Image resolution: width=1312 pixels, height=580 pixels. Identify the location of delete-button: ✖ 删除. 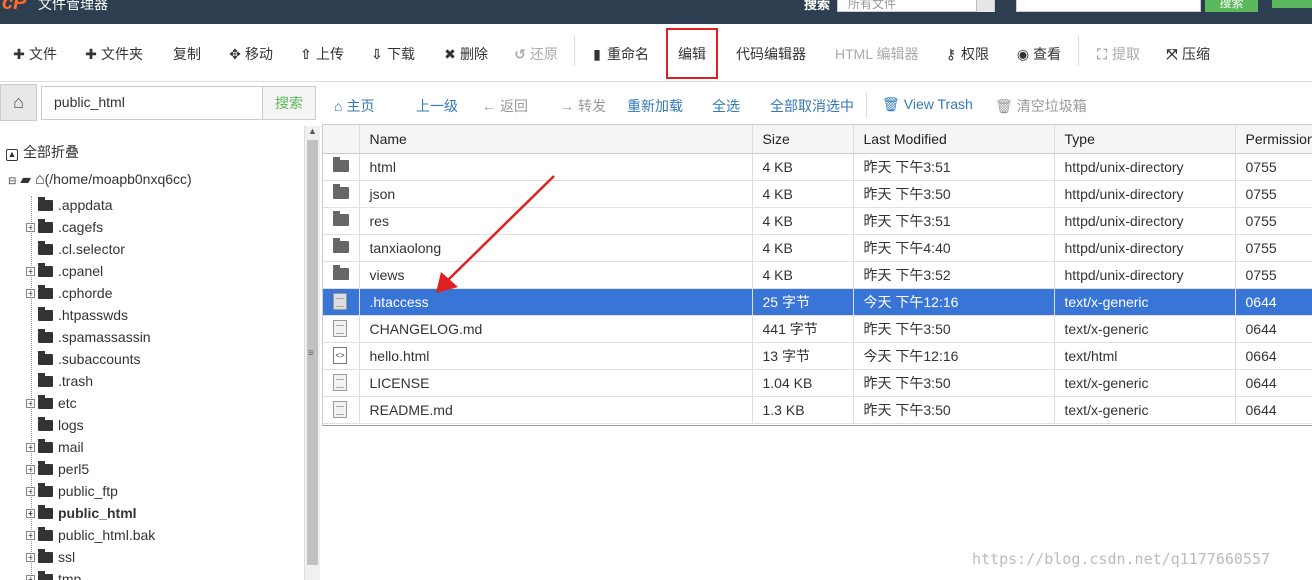
(465, 54).